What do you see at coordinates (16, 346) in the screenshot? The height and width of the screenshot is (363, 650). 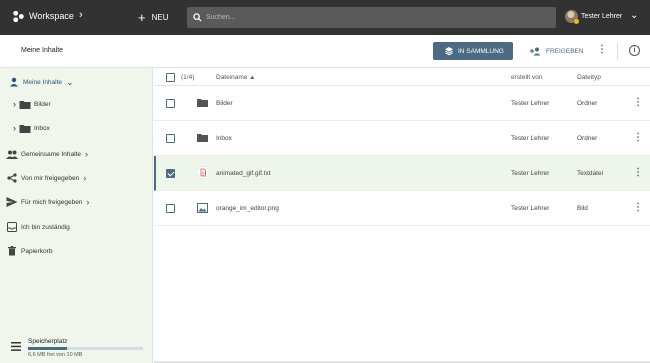 I see `menu-icon` at bounding box center [16, 346].